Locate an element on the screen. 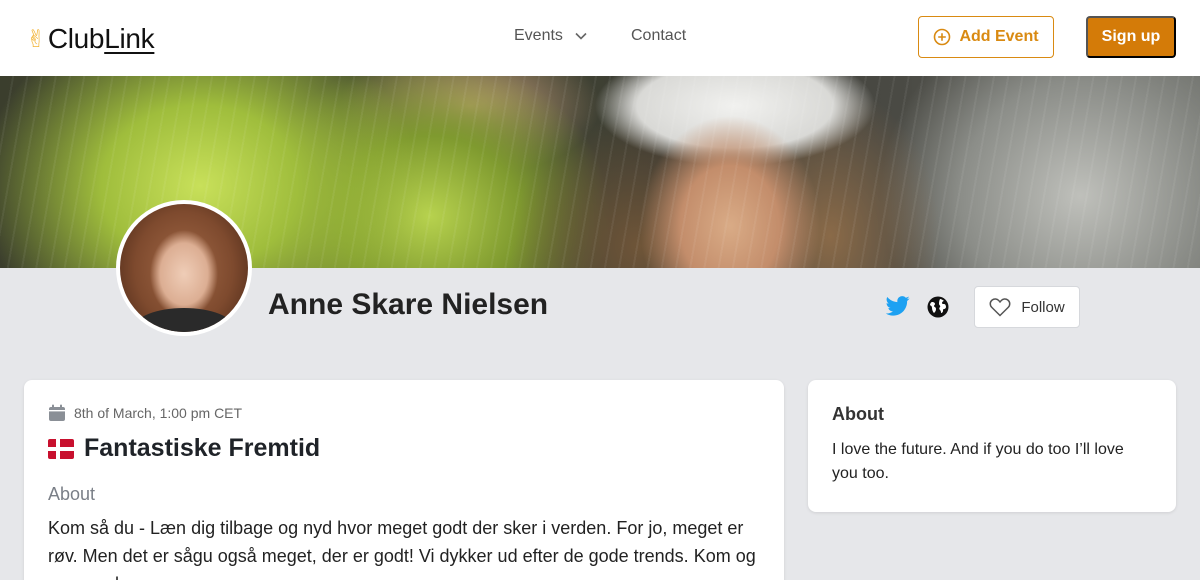 The image size is (1200, 580). add-event-button: Add Event is located at coordinates (986, 37).